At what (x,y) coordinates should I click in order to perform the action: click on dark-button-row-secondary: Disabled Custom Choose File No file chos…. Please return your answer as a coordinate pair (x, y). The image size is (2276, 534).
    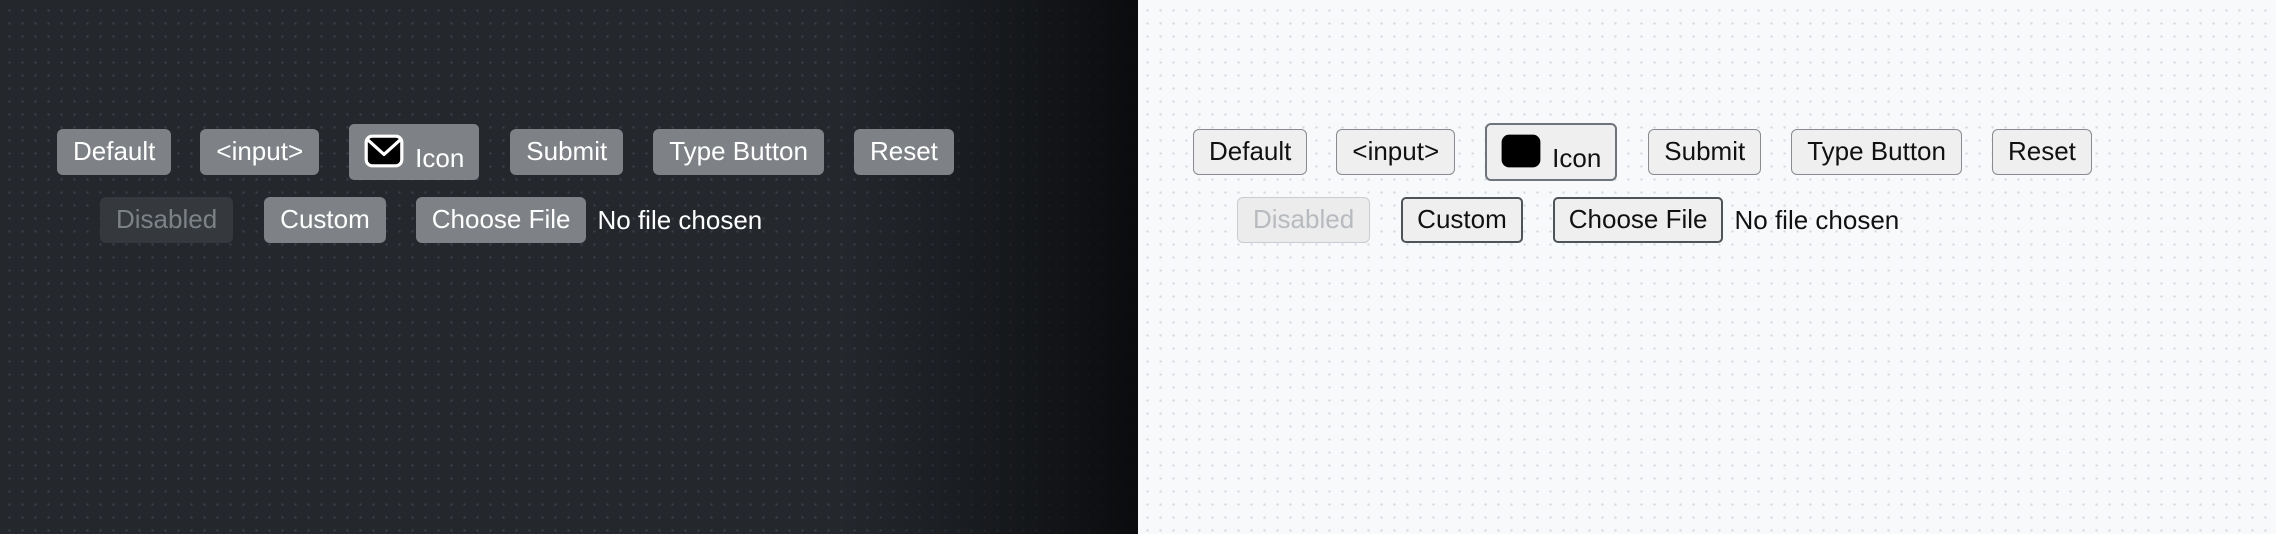
    Looking at the image, I should click on (569, 220).